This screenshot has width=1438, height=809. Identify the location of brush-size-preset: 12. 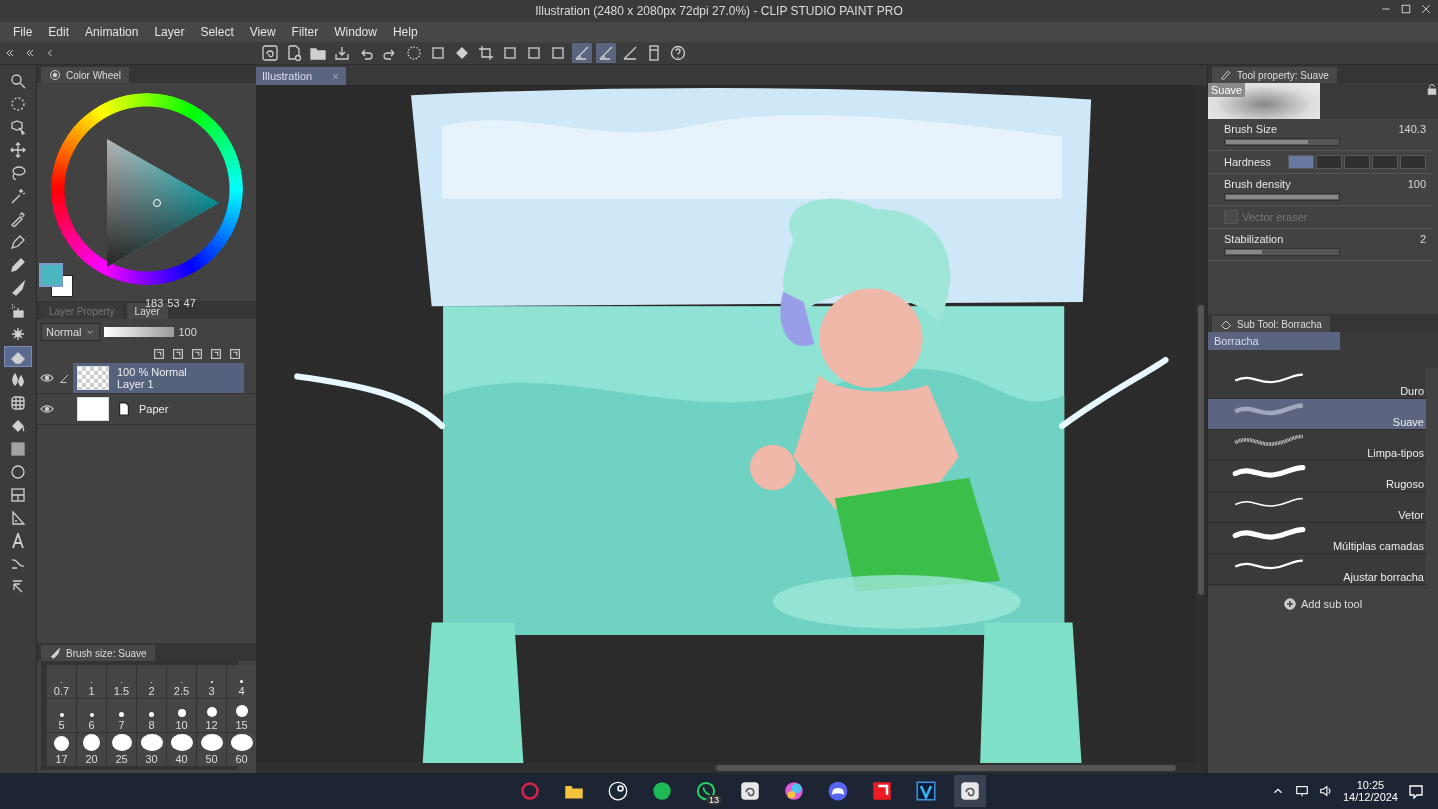
(211, 715).